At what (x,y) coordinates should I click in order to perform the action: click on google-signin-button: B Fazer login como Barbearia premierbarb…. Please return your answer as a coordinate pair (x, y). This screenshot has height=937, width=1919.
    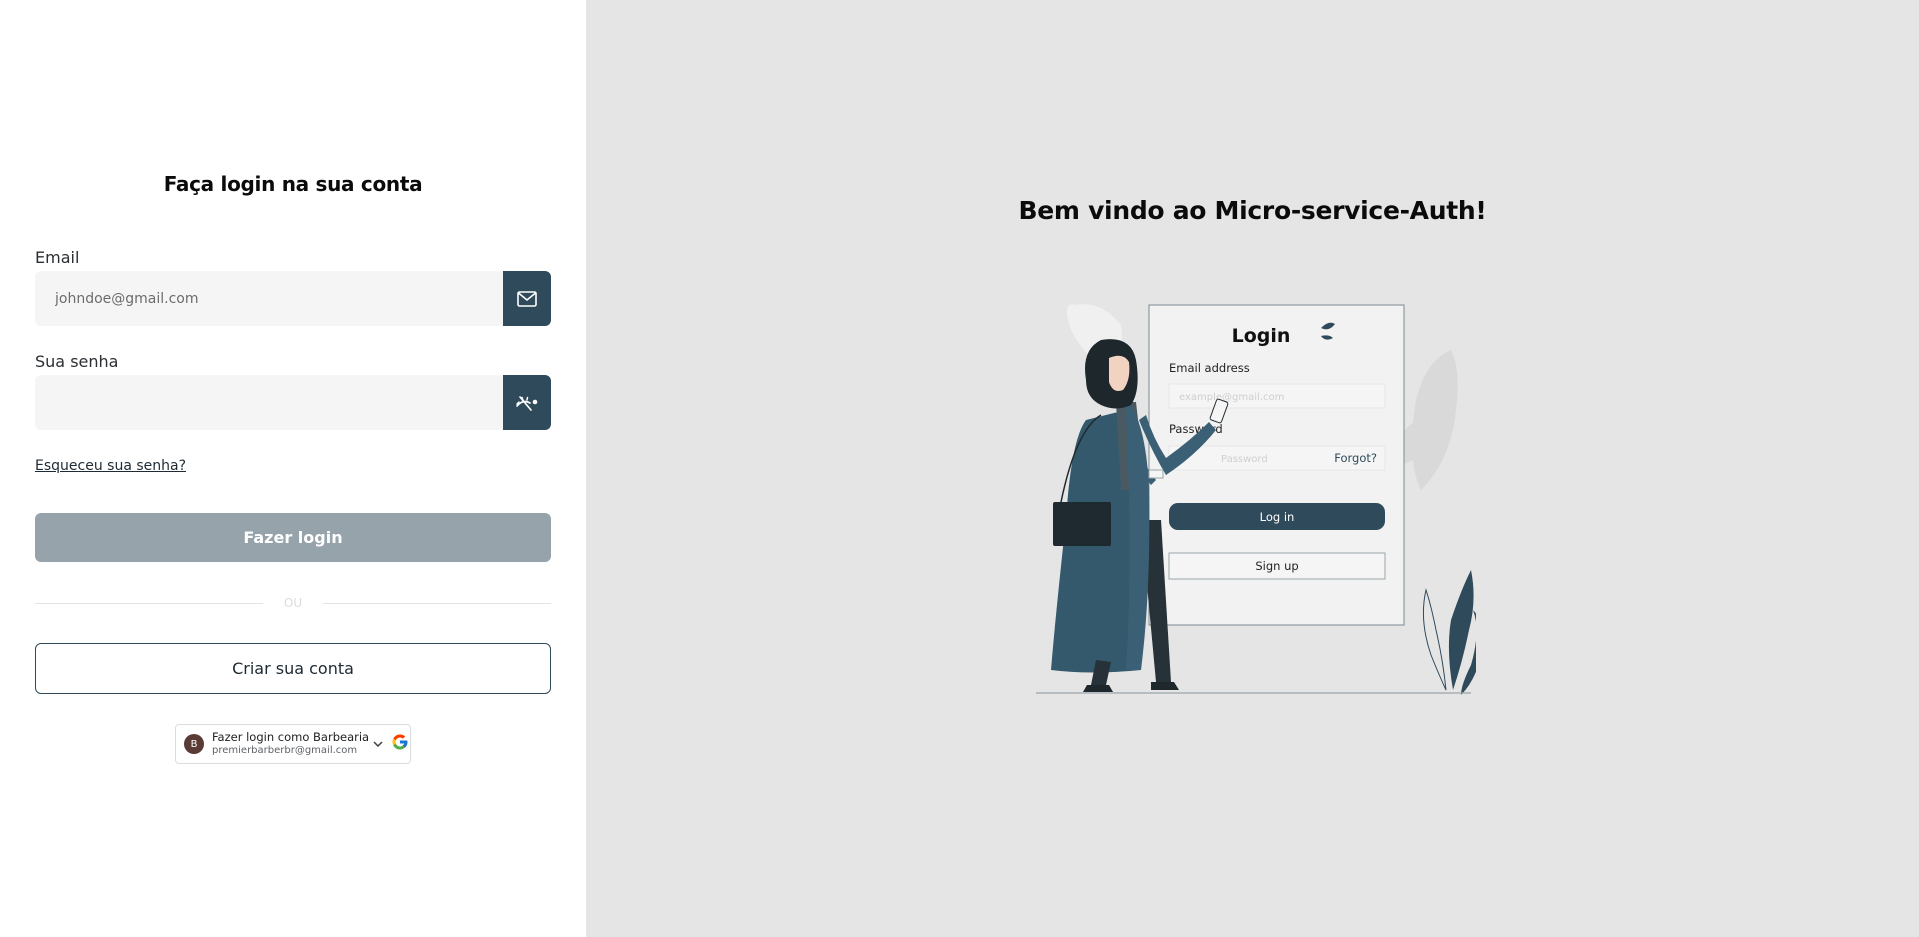
    Looking at the image, I should click on (293, 744).